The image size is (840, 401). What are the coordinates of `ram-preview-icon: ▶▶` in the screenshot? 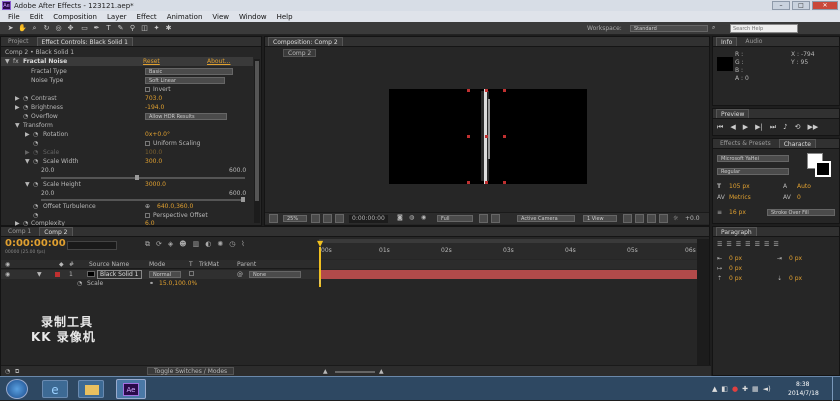 It's located at (813, 127).